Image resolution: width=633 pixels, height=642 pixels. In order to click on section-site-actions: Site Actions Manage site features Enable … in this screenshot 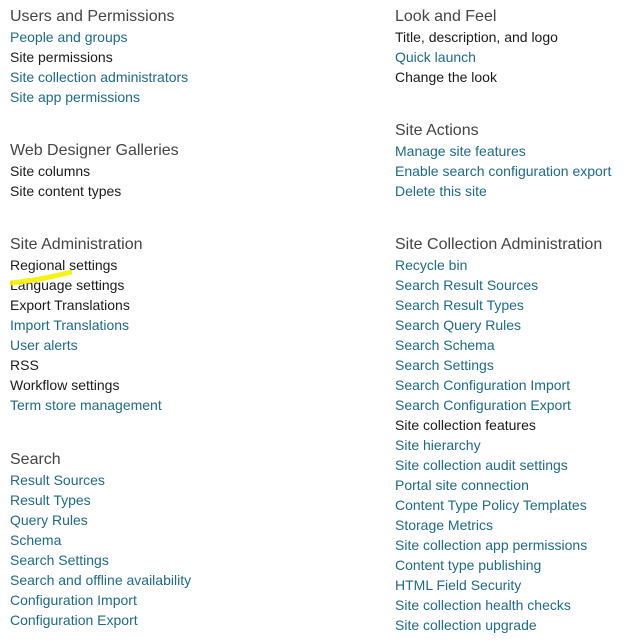, I will do `click(503, 161)`.